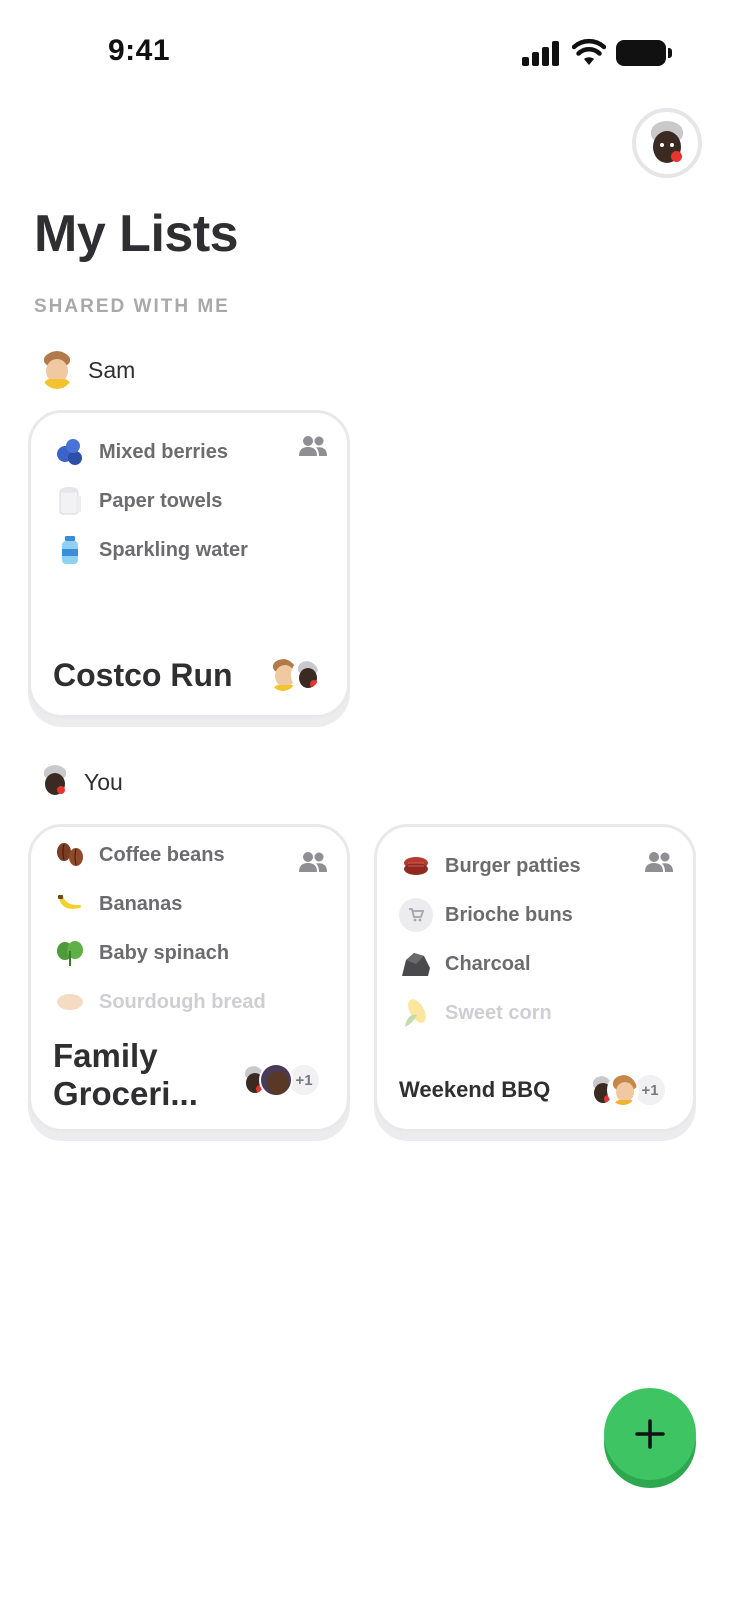 This screenshot has width=736, height=1600. I want to click on list-item: Sourdough bread, so click(159, 1002).